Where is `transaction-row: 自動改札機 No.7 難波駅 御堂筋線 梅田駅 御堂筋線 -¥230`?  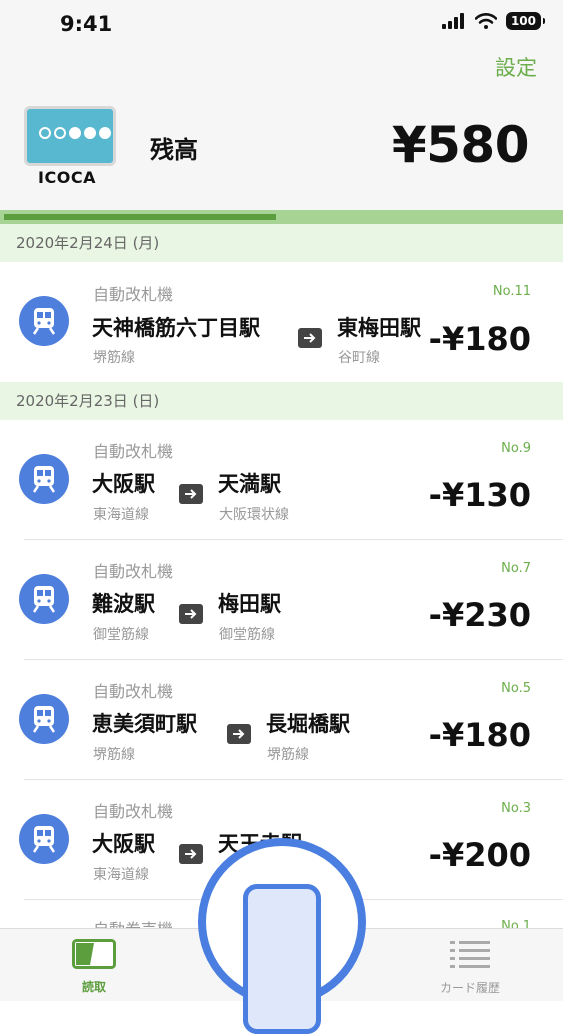 transaction-row: 自動改札機 No.7 難波駅 御堂筋線 梅田駅 御堂筋線 -¥230 is located at coordinates (281, 599).